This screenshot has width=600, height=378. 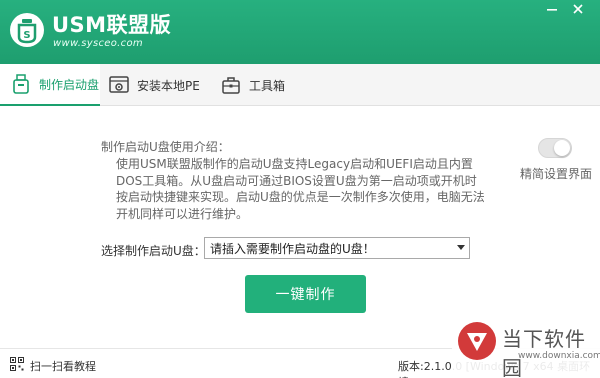 I want to click on tab-install-local-pe: 安装本地PE, so click(x=159, y=85).